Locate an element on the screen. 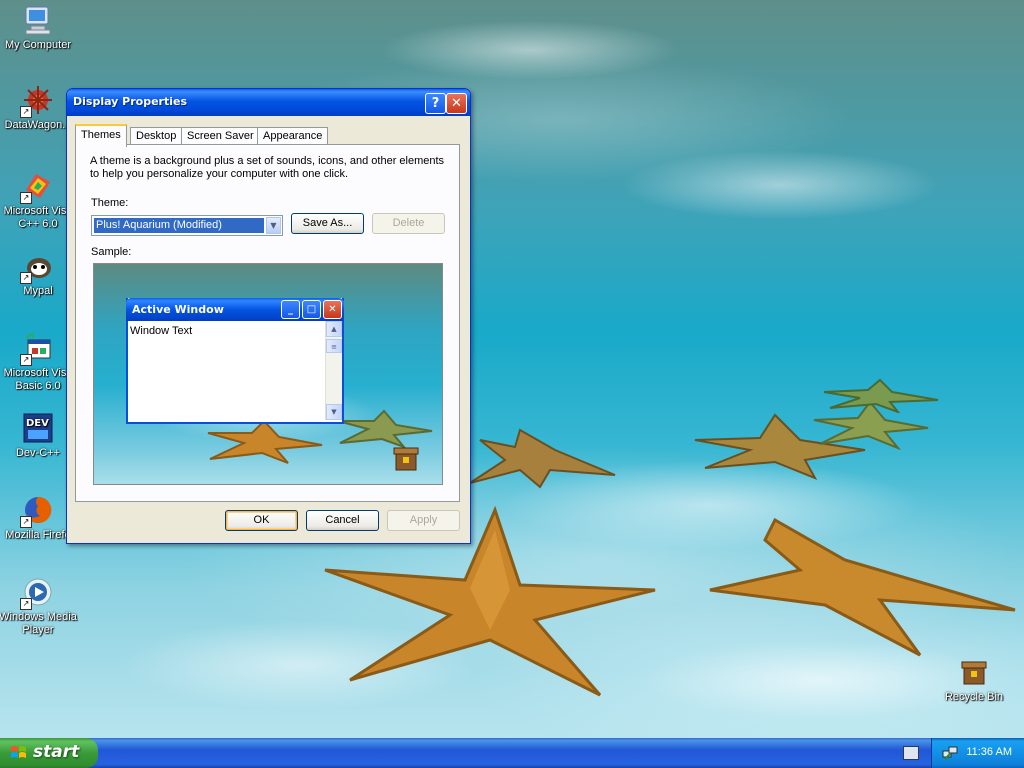 This screenshot has height=768, width=1024. svg-text: DEV is located at coordinates (37, 423).